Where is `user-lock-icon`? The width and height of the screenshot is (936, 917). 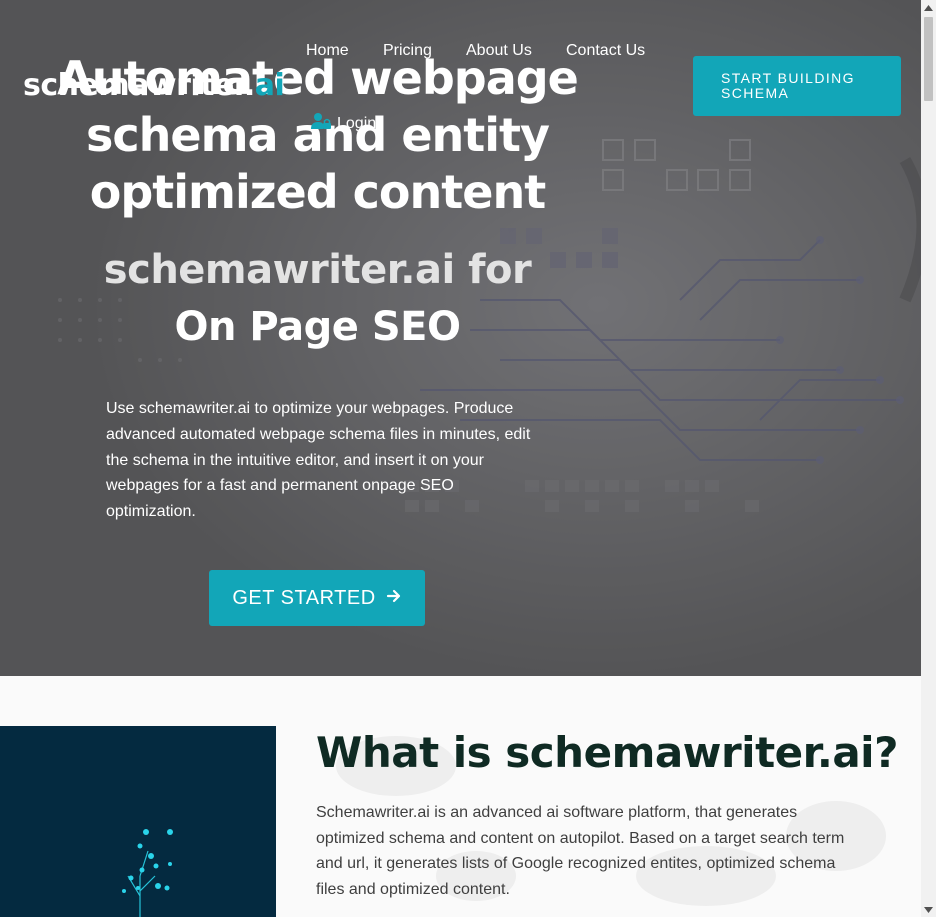
user-lock-icon is located at coordinates (321, 123).